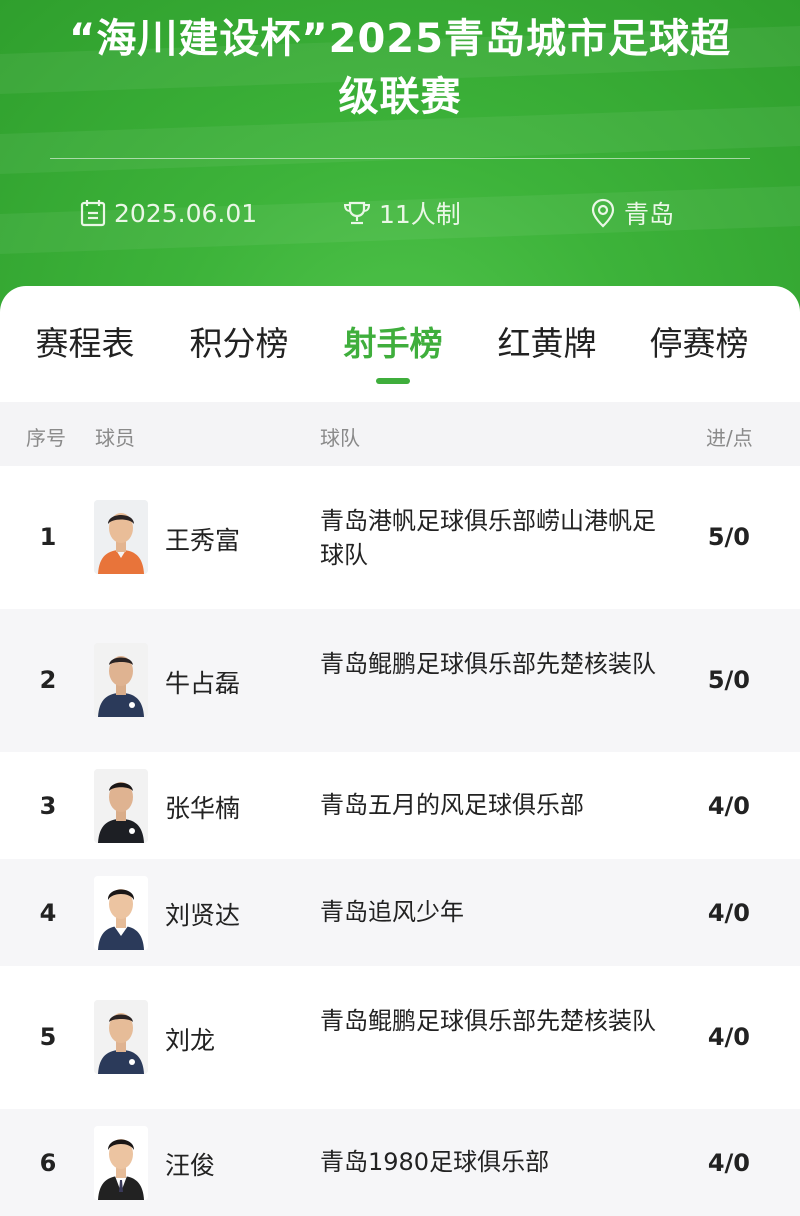  Describe the element at coordinates (190, 1040) in the screenshot. I see `player-name: 刘龙` at that location.